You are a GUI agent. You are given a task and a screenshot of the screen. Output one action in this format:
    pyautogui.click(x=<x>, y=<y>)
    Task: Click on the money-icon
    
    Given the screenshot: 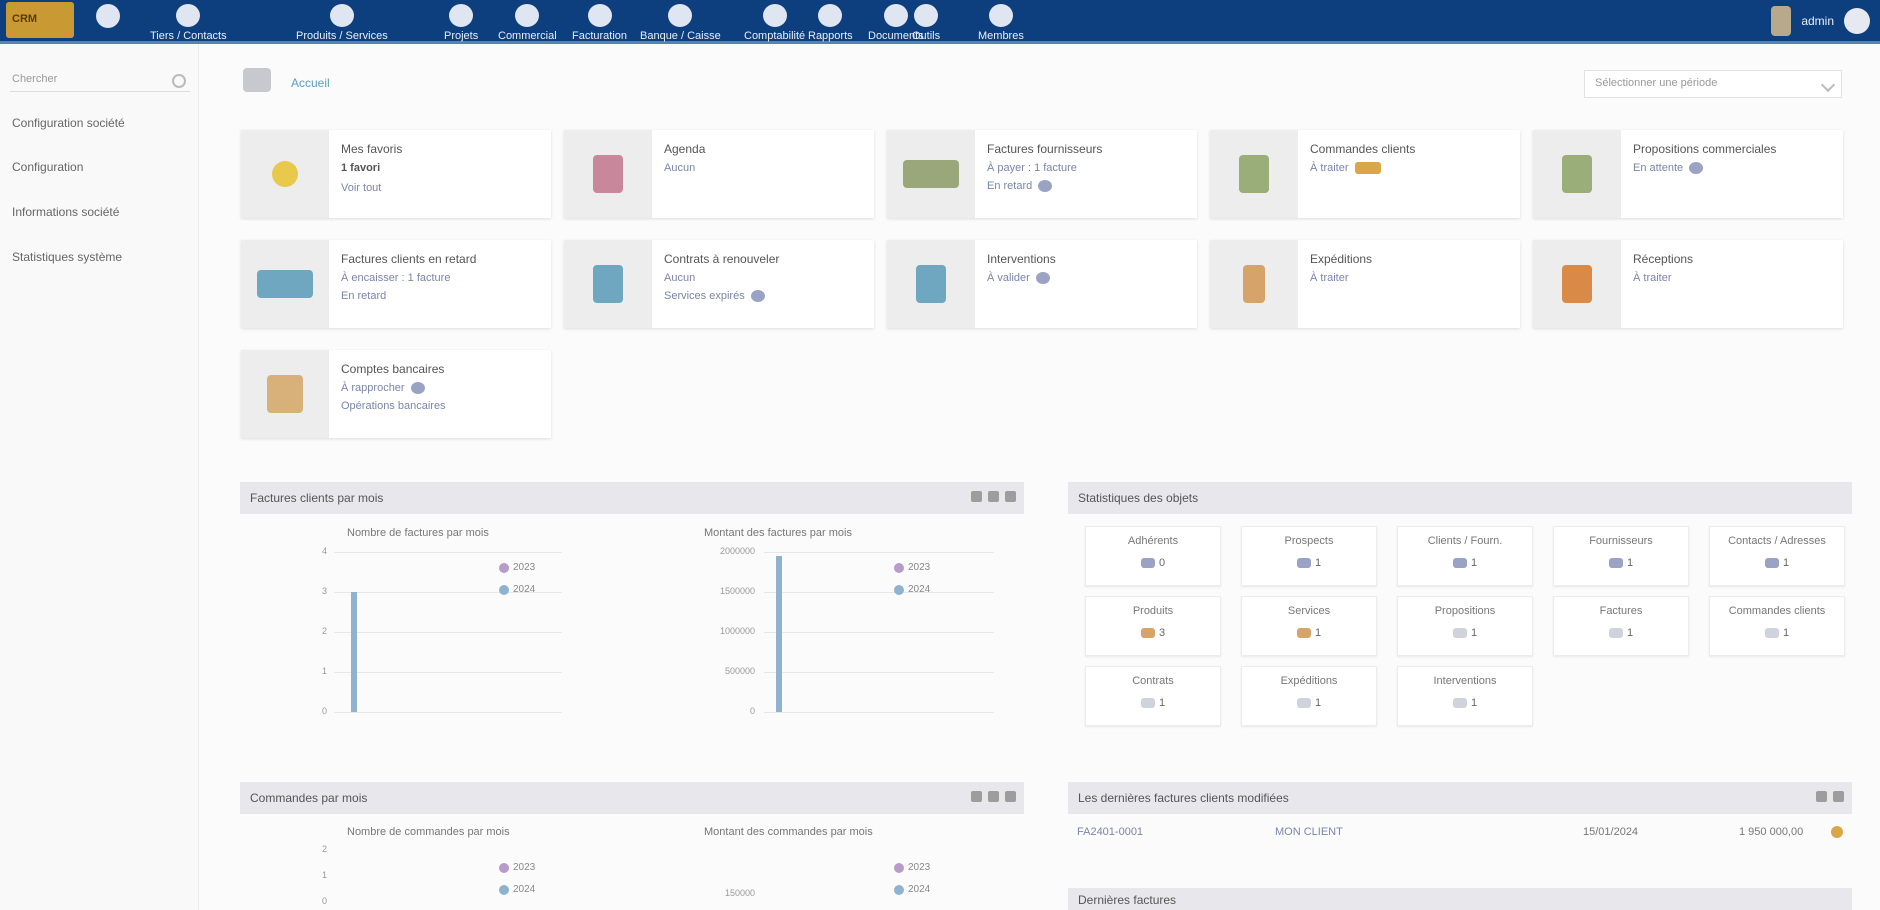 What is the action you would take?
    pyautogui.click(x=285, y=284)
    